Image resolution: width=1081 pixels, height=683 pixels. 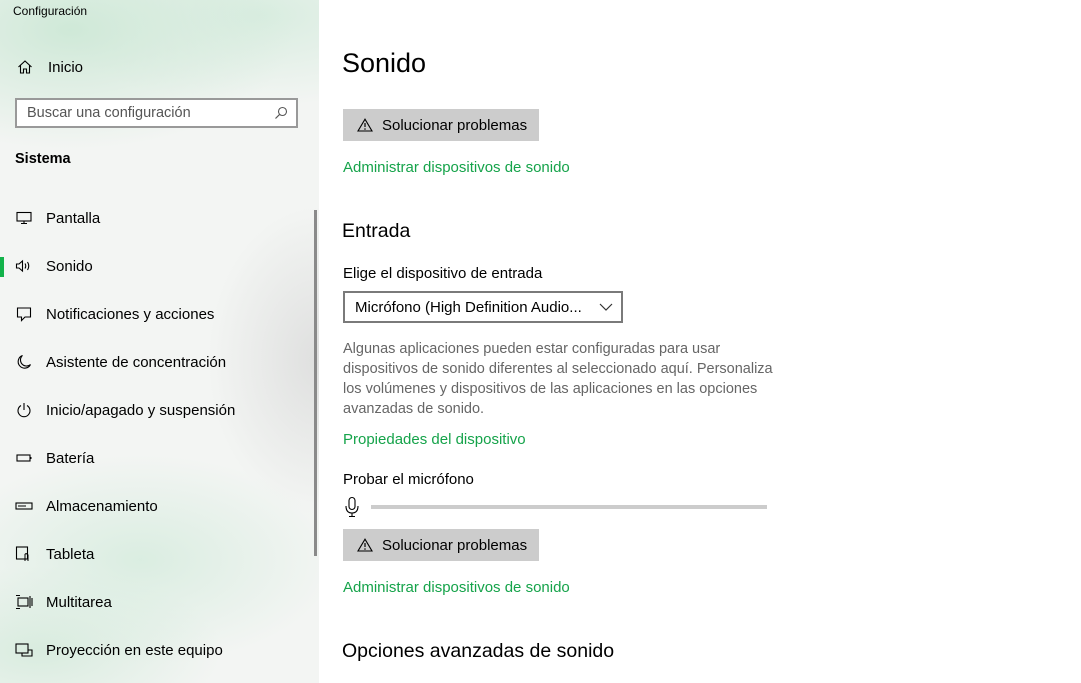 I want to click on manage-sound-devices-link-input: Administrar dispositivos de sonido, so click(x=456, y=587).